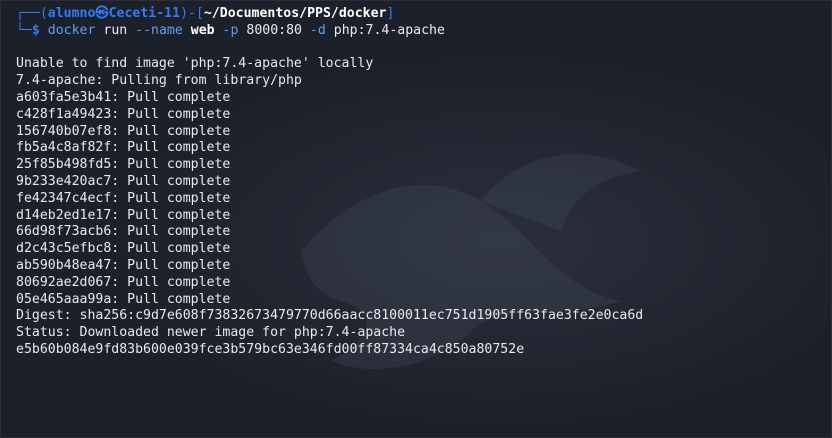 Image resolution: width=832 pixels, height=438 pixels. I want to click on command-port-value: 8000:80, so click(274, 30).